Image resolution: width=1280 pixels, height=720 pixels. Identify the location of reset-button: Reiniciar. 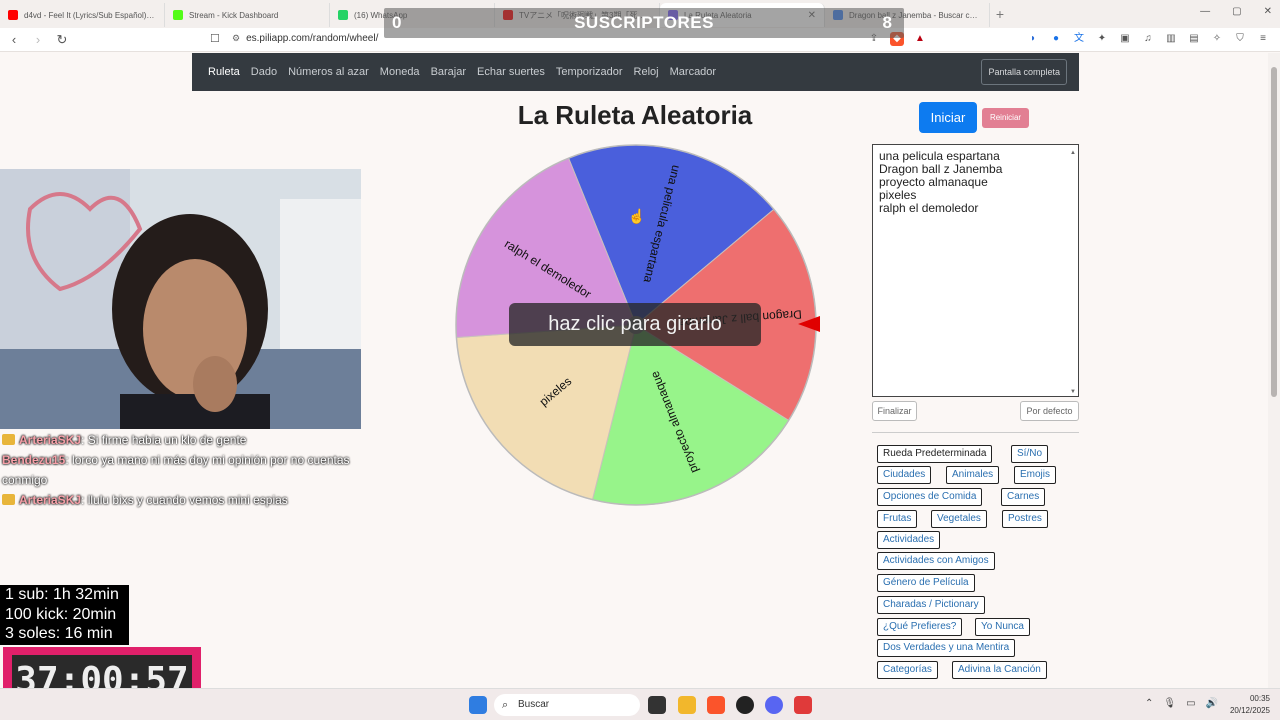
(1005, 118).